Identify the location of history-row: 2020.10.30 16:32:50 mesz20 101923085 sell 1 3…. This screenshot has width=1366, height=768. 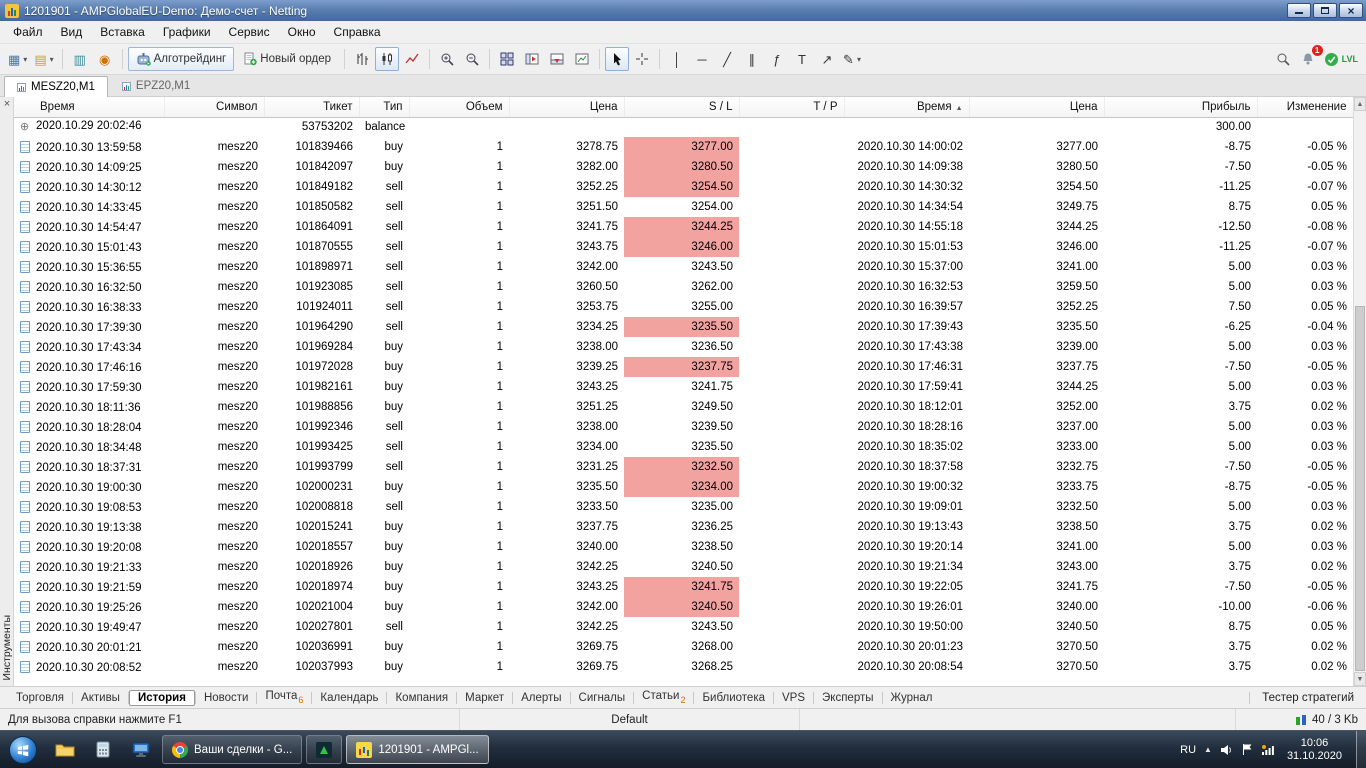
(683, 287).